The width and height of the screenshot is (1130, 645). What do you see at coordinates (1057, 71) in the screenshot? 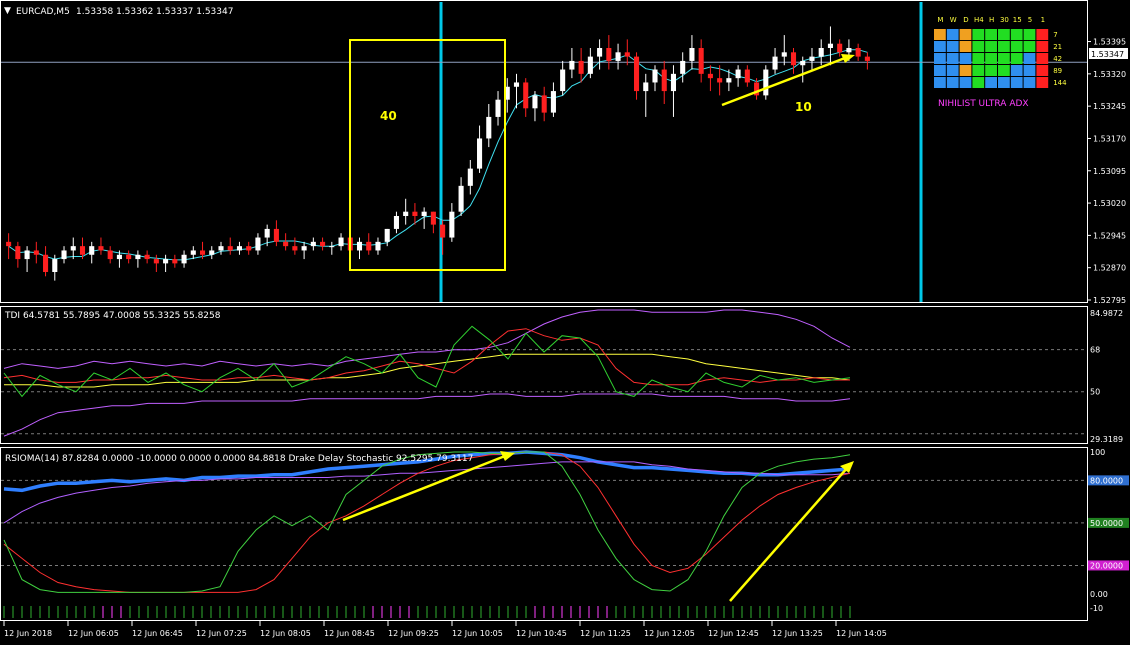
I see `adx-period-label: 89` at bounding box center [1057, 71].